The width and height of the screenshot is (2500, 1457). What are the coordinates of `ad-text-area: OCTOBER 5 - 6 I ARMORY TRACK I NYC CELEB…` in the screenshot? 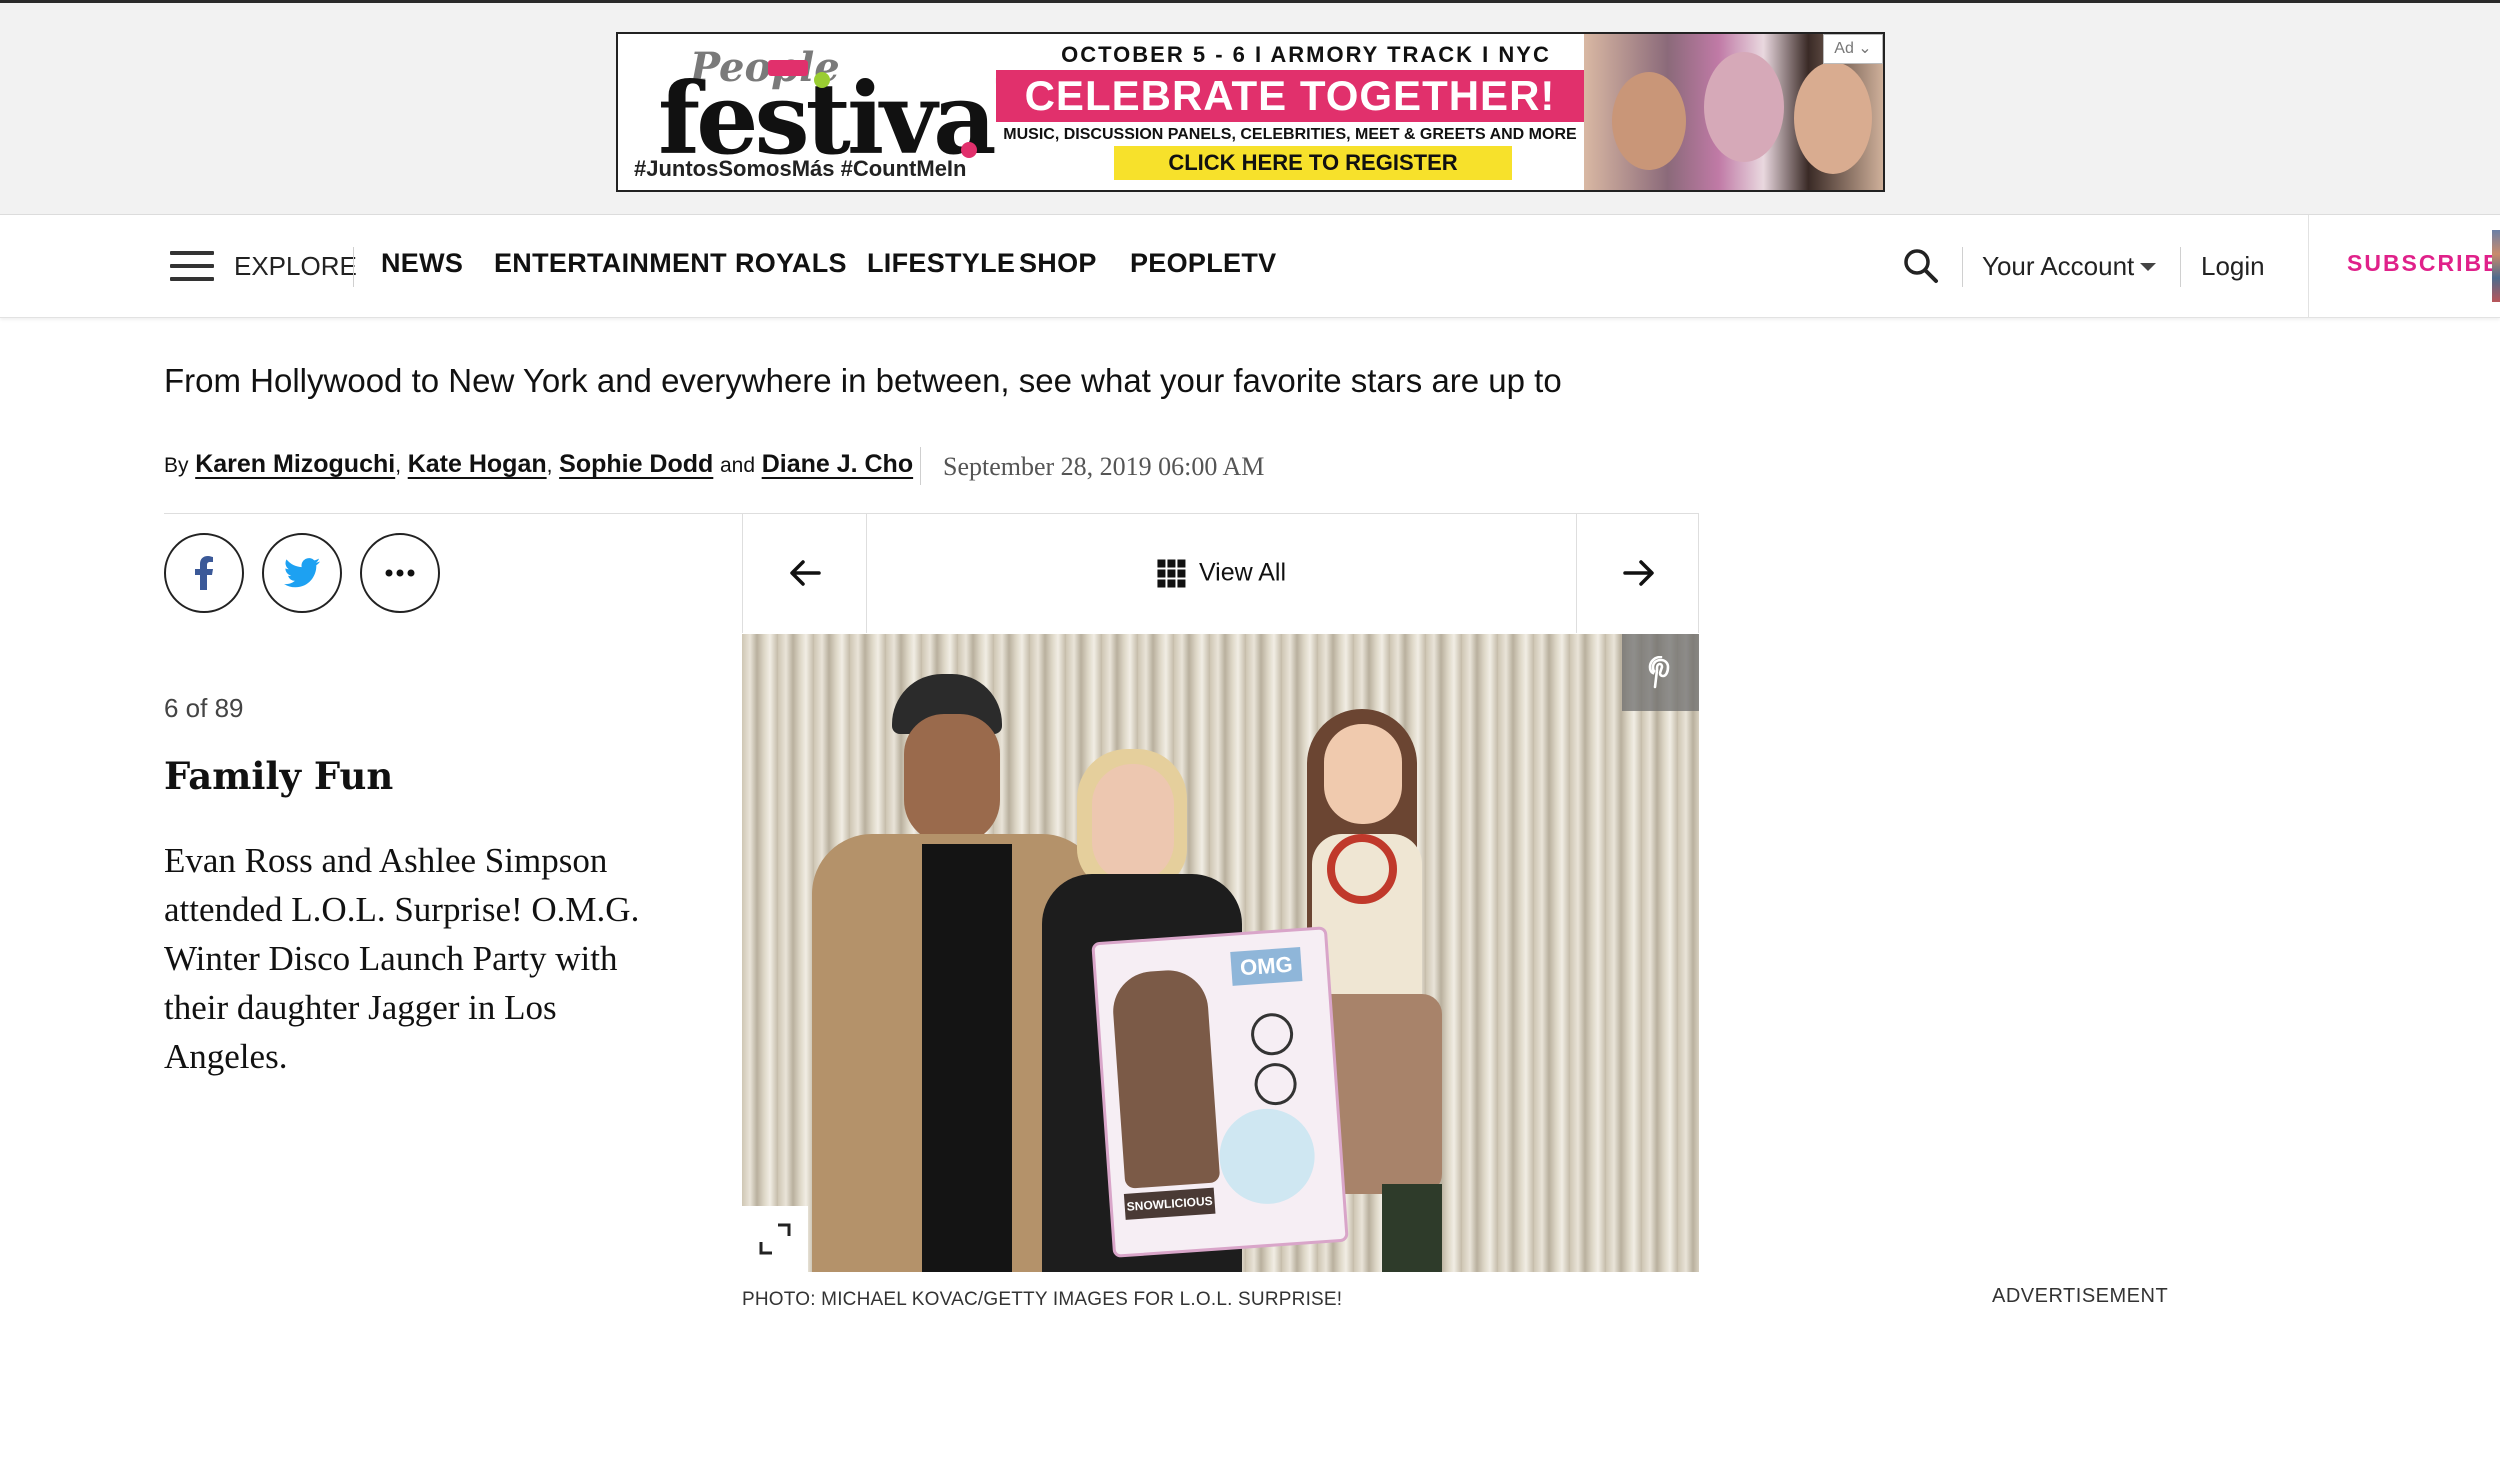 It's located at (1306, 112).